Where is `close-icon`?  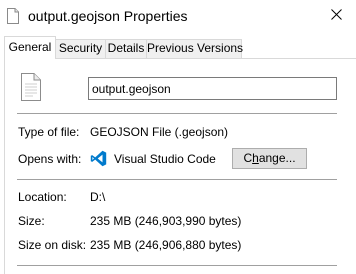
close-icon is located at coordinates (336, 16).